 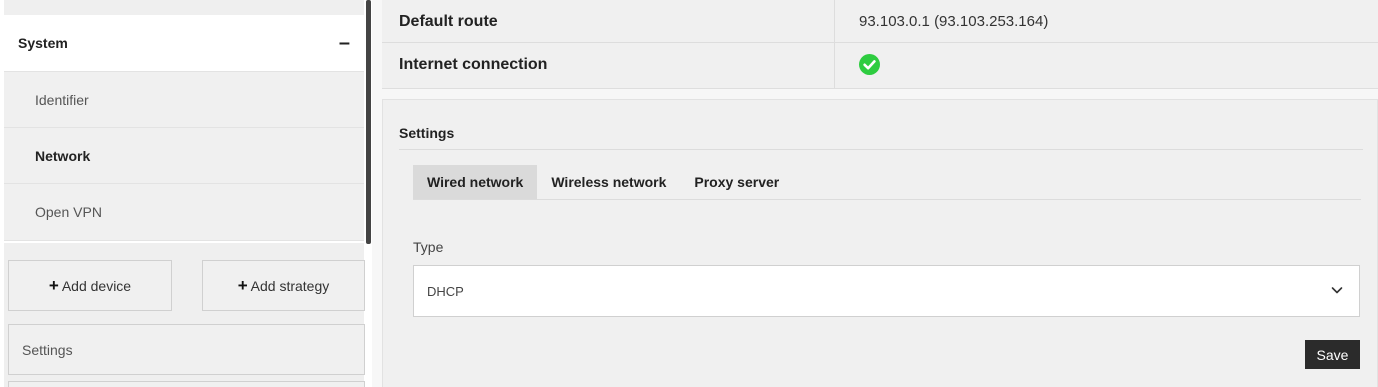 I want to click on sidebar-settings-link: Settings, so click(x=186, y=349).